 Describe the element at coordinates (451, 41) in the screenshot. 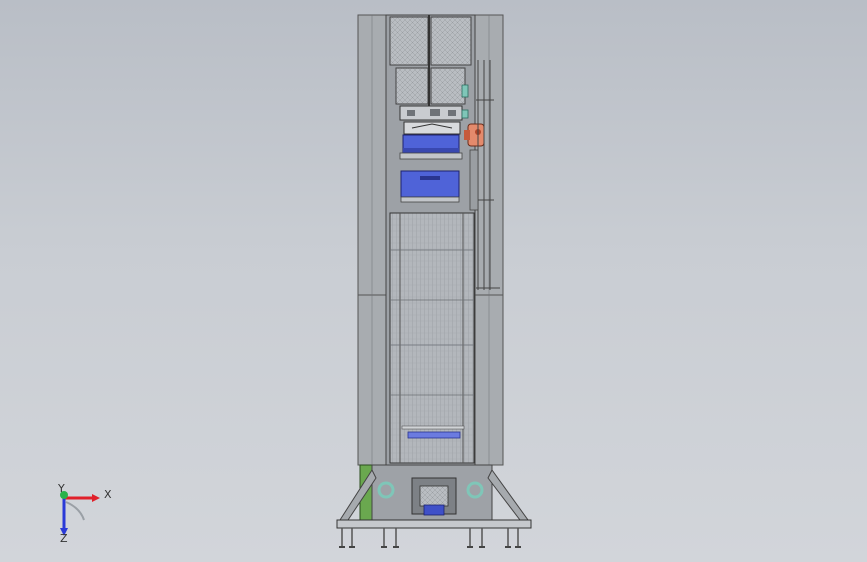

I see `top-mesh-panel-right` at that location.